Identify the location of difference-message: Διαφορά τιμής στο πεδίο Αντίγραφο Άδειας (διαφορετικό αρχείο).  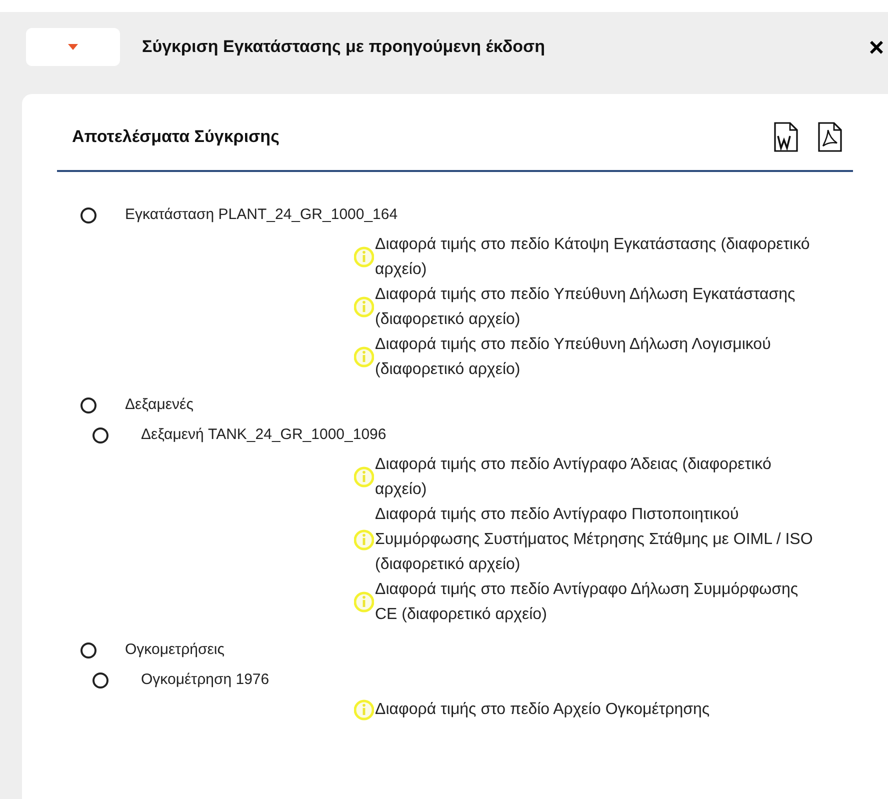
(573, 477).